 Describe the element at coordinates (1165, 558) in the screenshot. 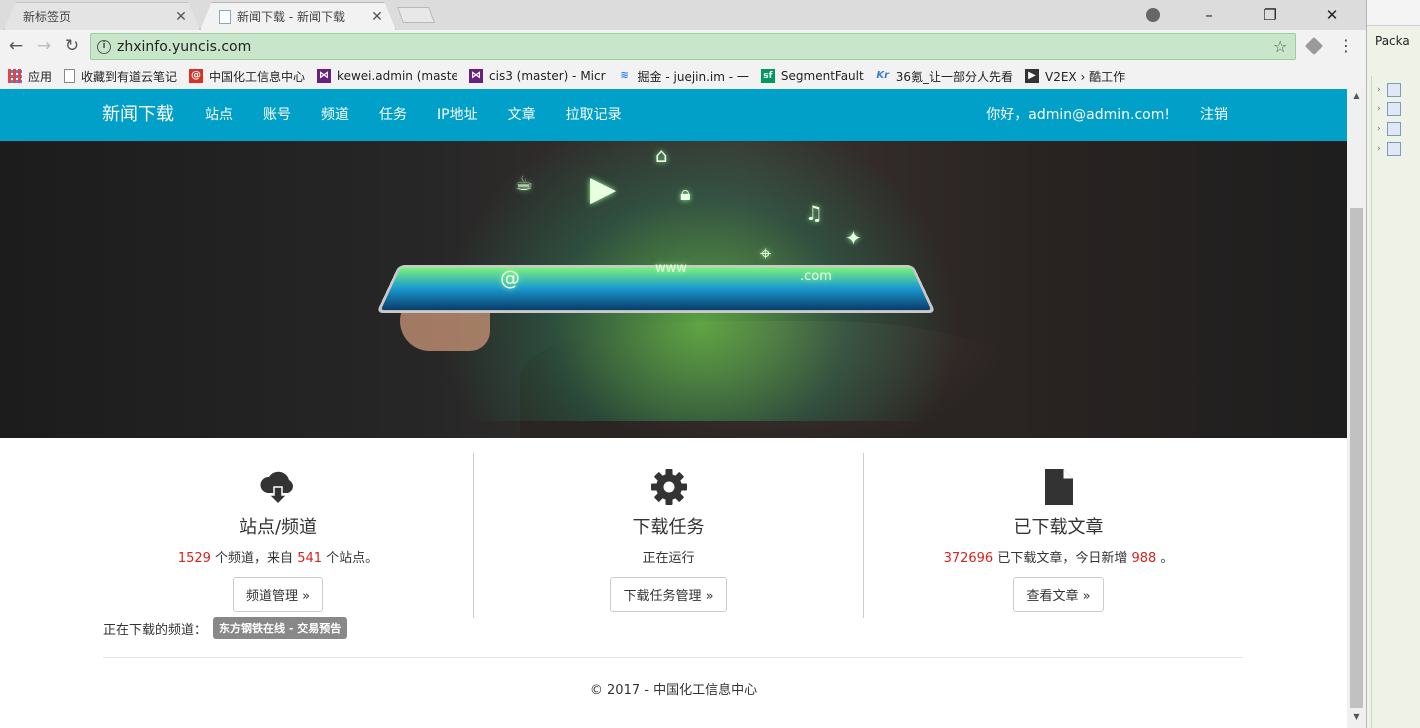

I see `articles-text: 。` at that location.